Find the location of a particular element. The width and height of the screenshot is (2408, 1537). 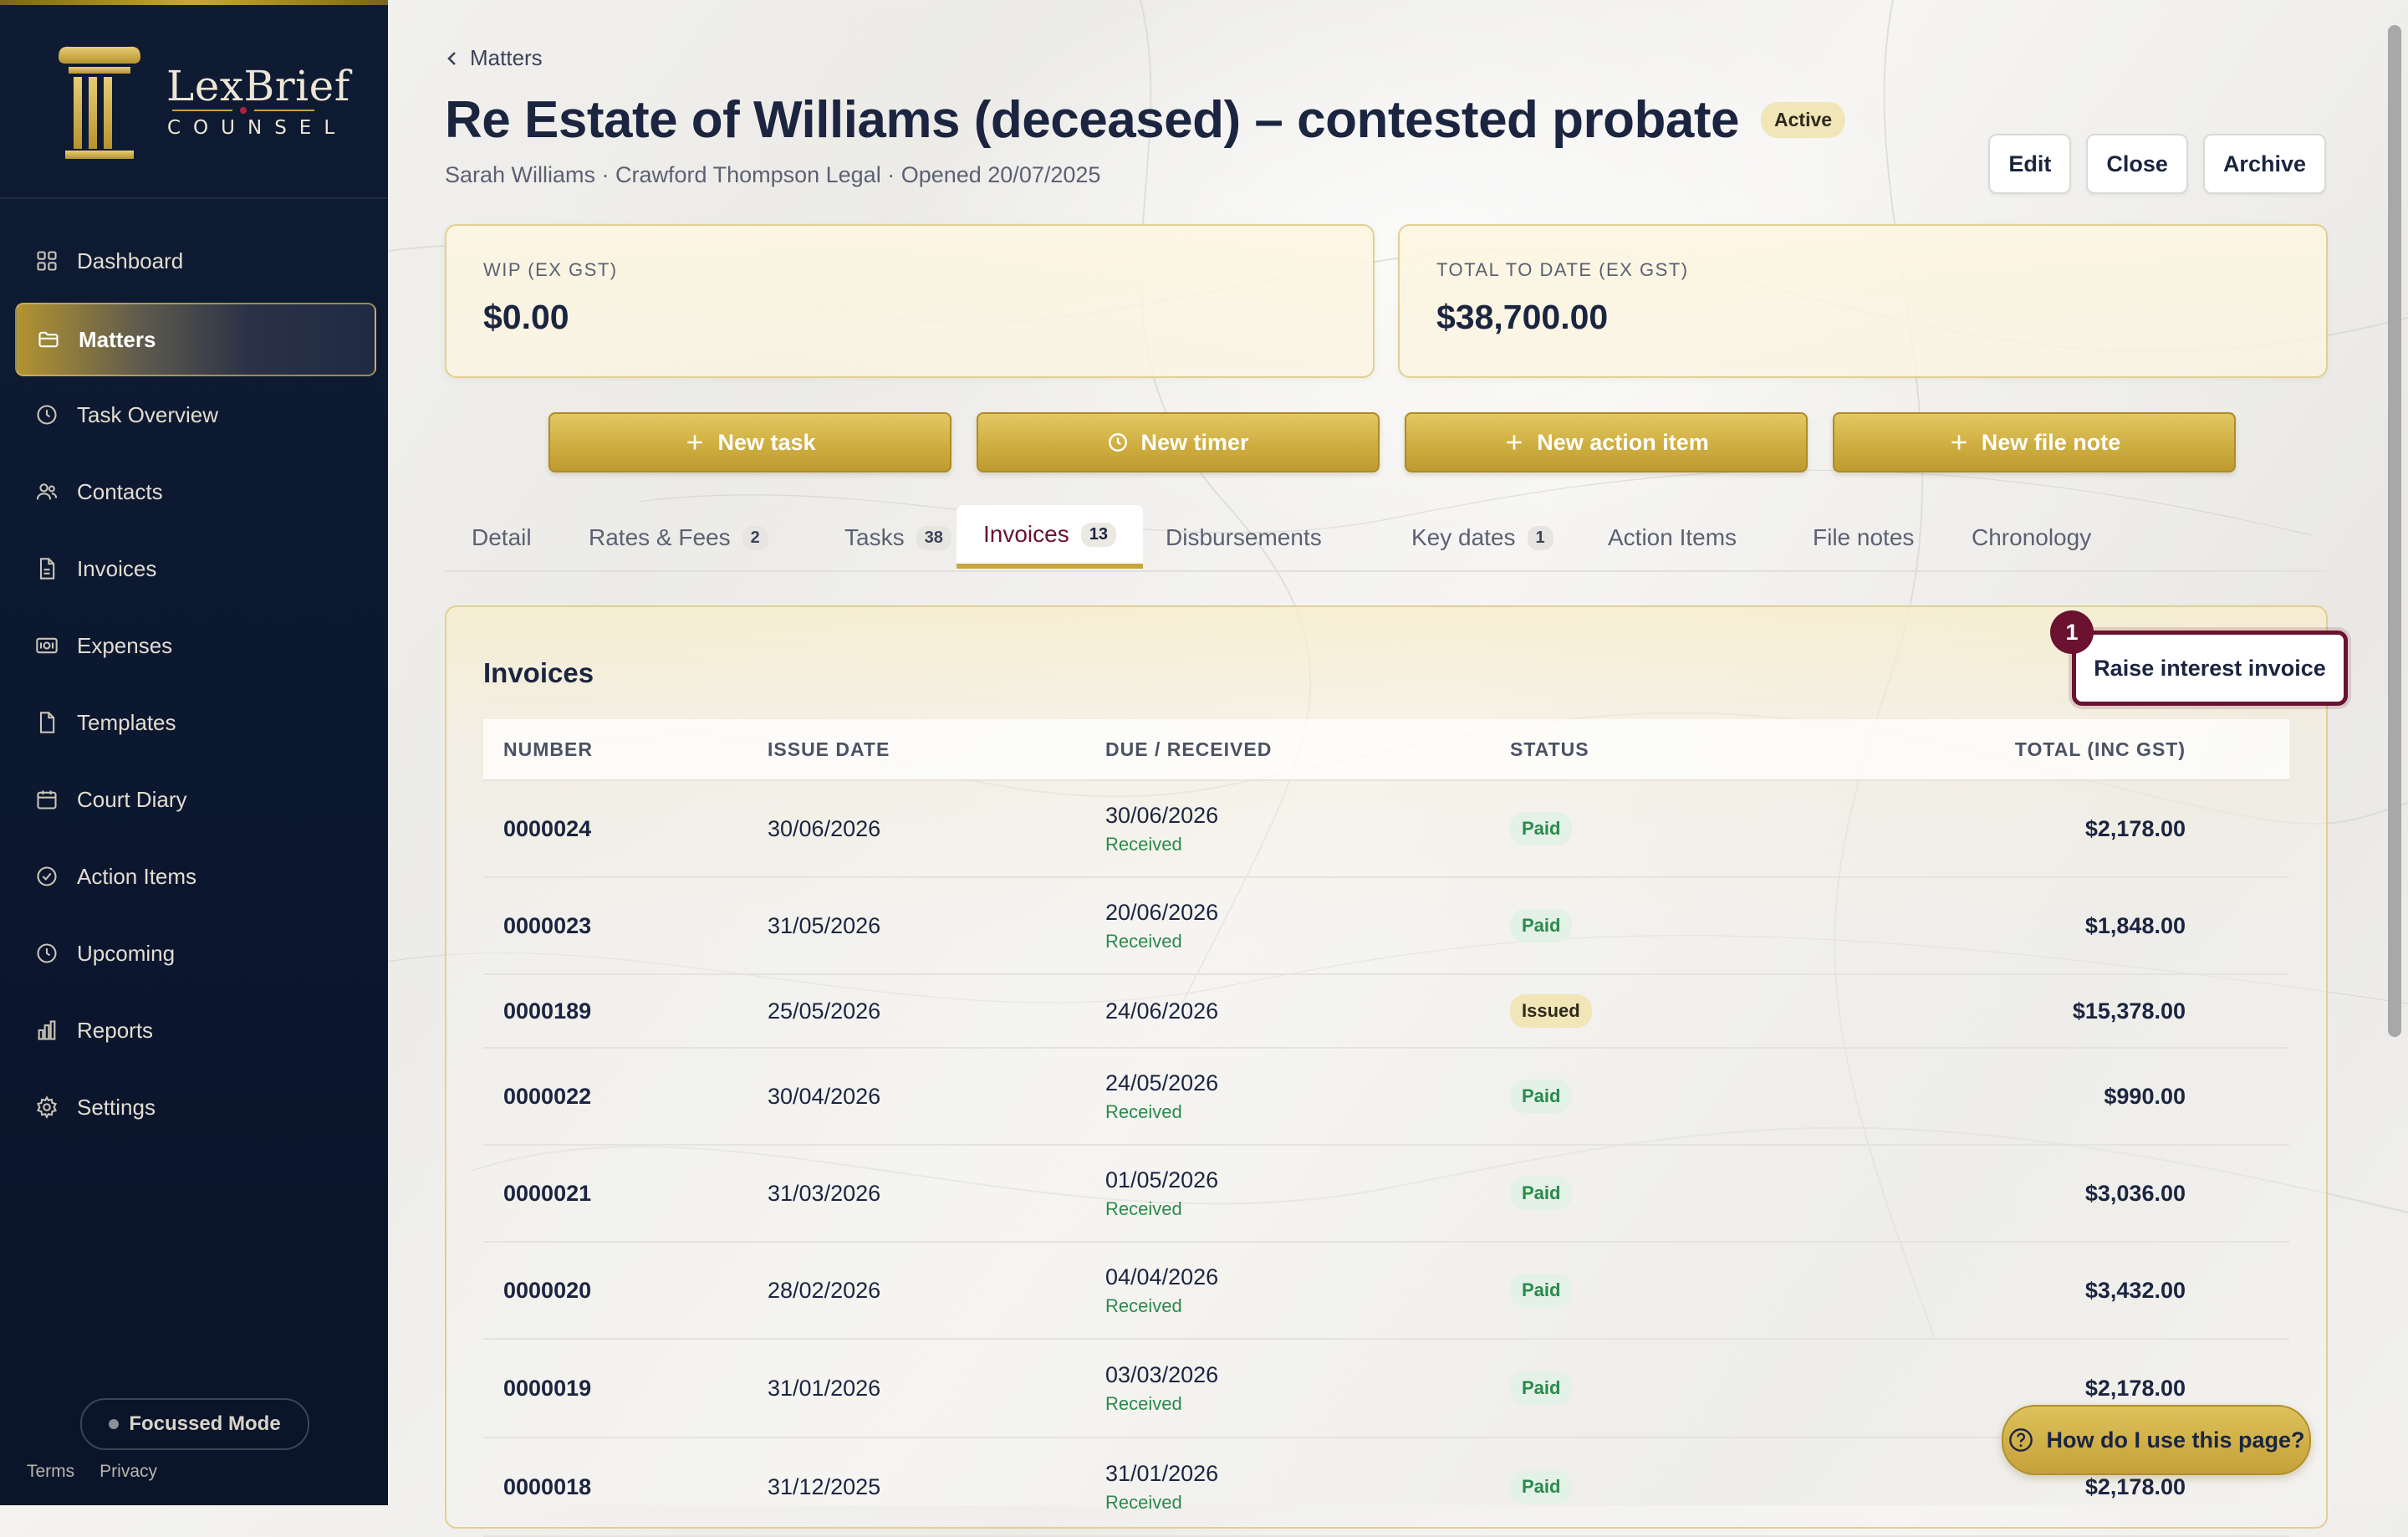

folder-icon is located at coordinates (49, 339).